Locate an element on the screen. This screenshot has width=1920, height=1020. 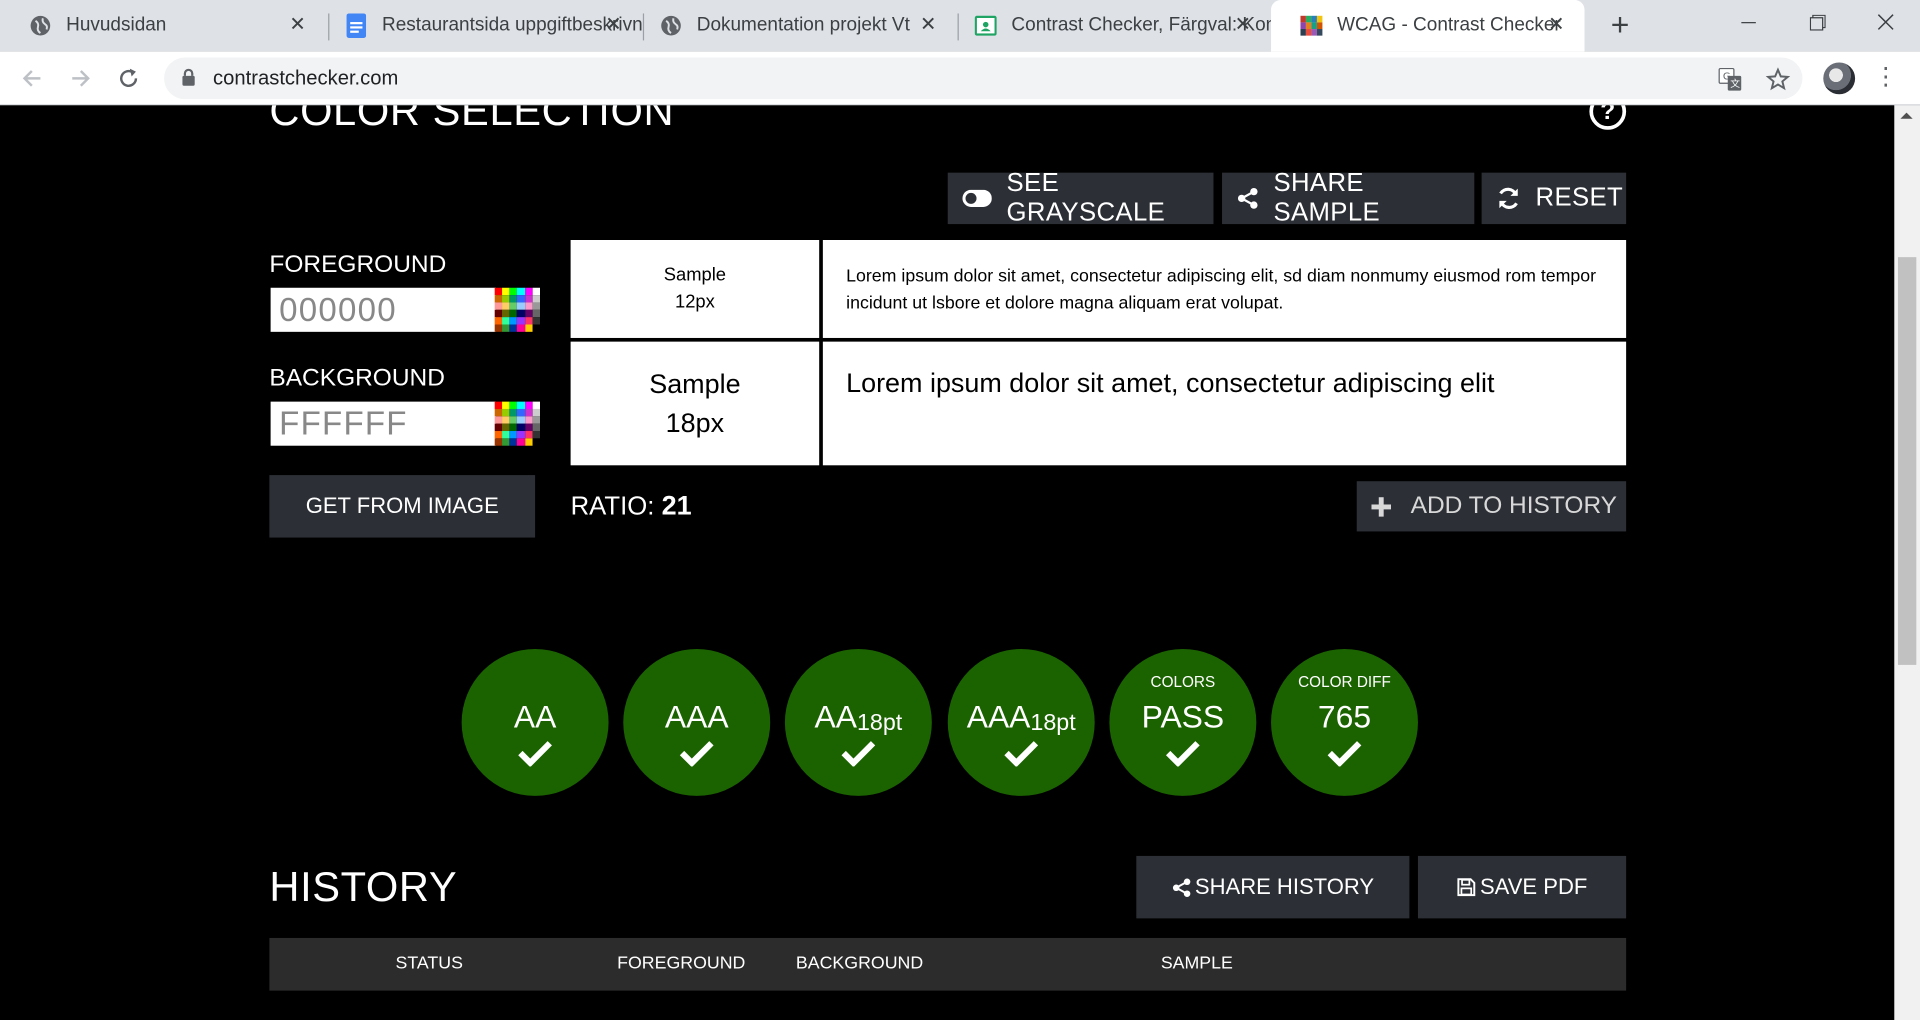
history-table-header: STATUS FOREGROUND BACKGROUND SAMPLE is located at coordinates (948, 964).